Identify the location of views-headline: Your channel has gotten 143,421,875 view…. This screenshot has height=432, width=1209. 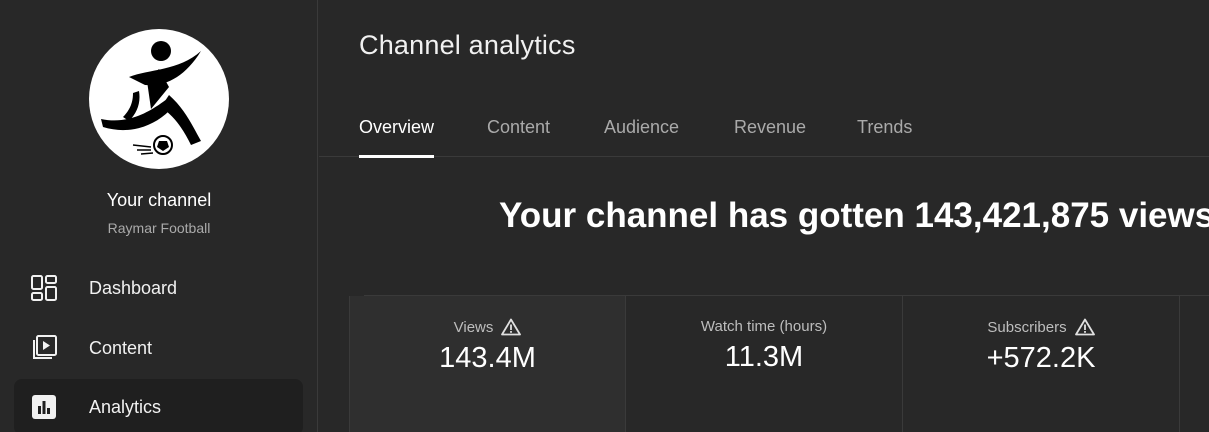
(854, 215).